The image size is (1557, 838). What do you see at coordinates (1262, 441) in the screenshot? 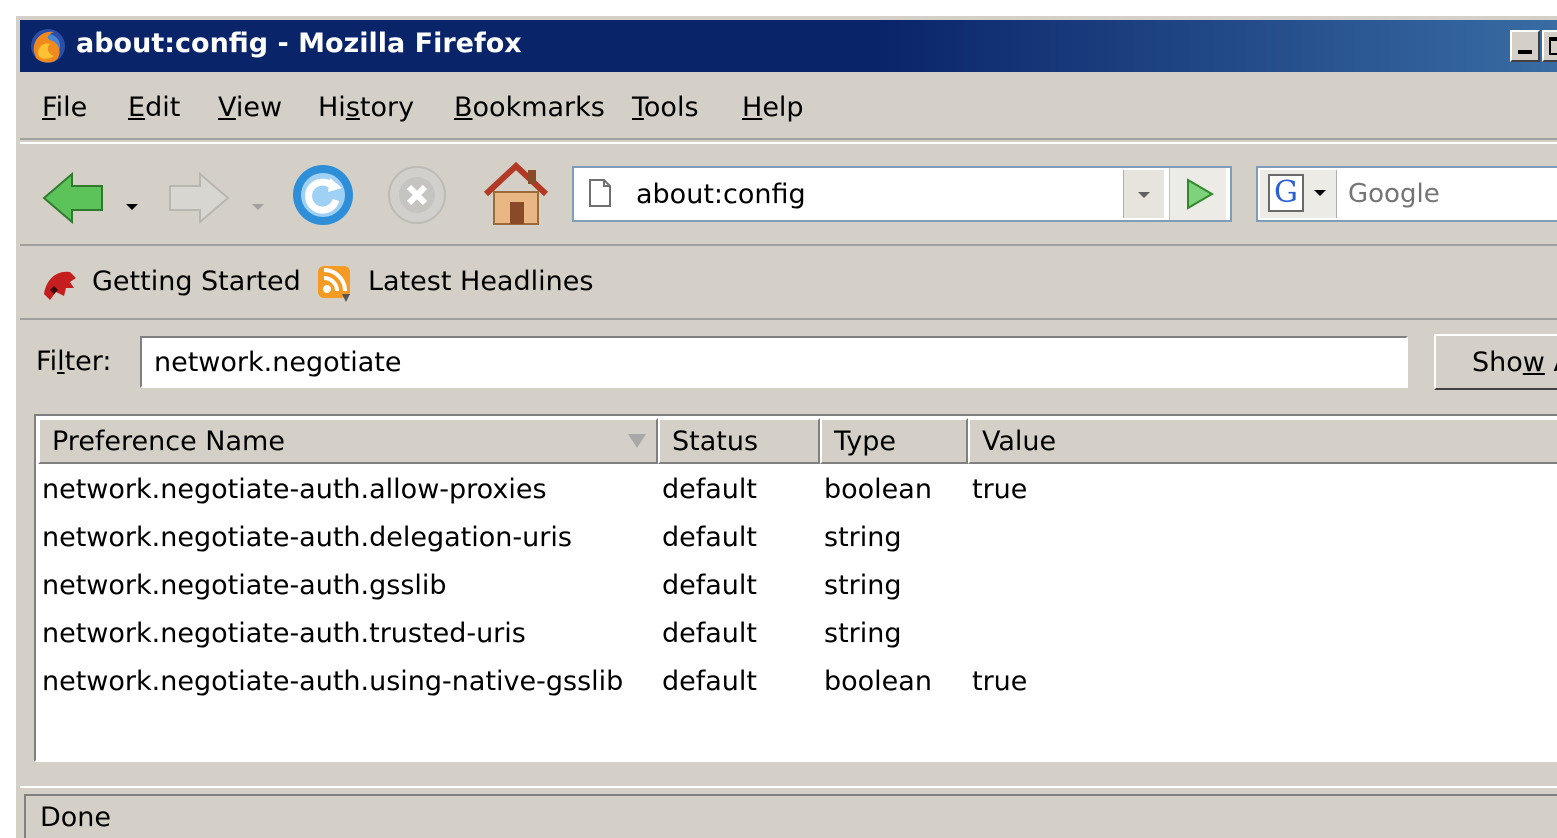
I see `column-header-value: Value` at bounding box center [1262, 441].